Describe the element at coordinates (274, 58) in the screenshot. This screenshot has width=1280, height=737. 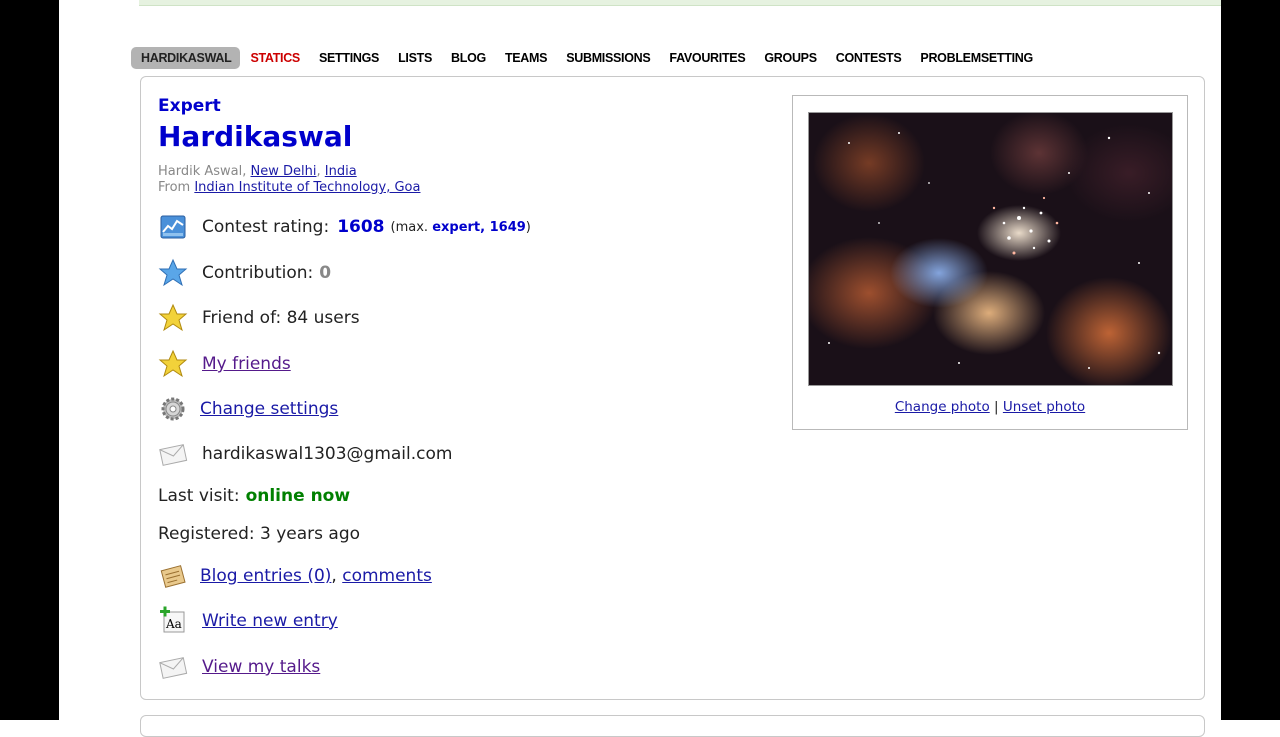
I see `tab-statics: STATICS` at that location.